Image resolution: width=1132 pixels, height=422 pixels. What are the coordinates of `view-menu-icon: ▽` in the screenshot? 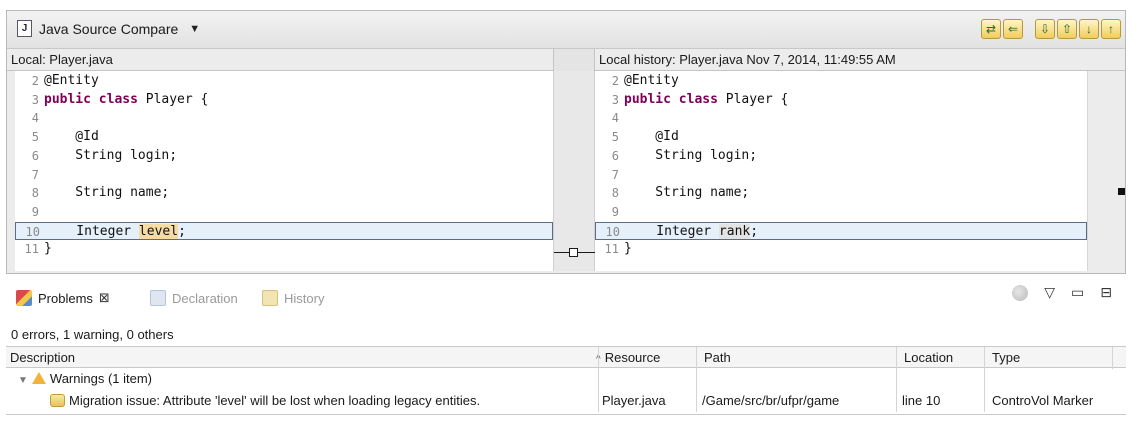 It's located at (1049, 292).